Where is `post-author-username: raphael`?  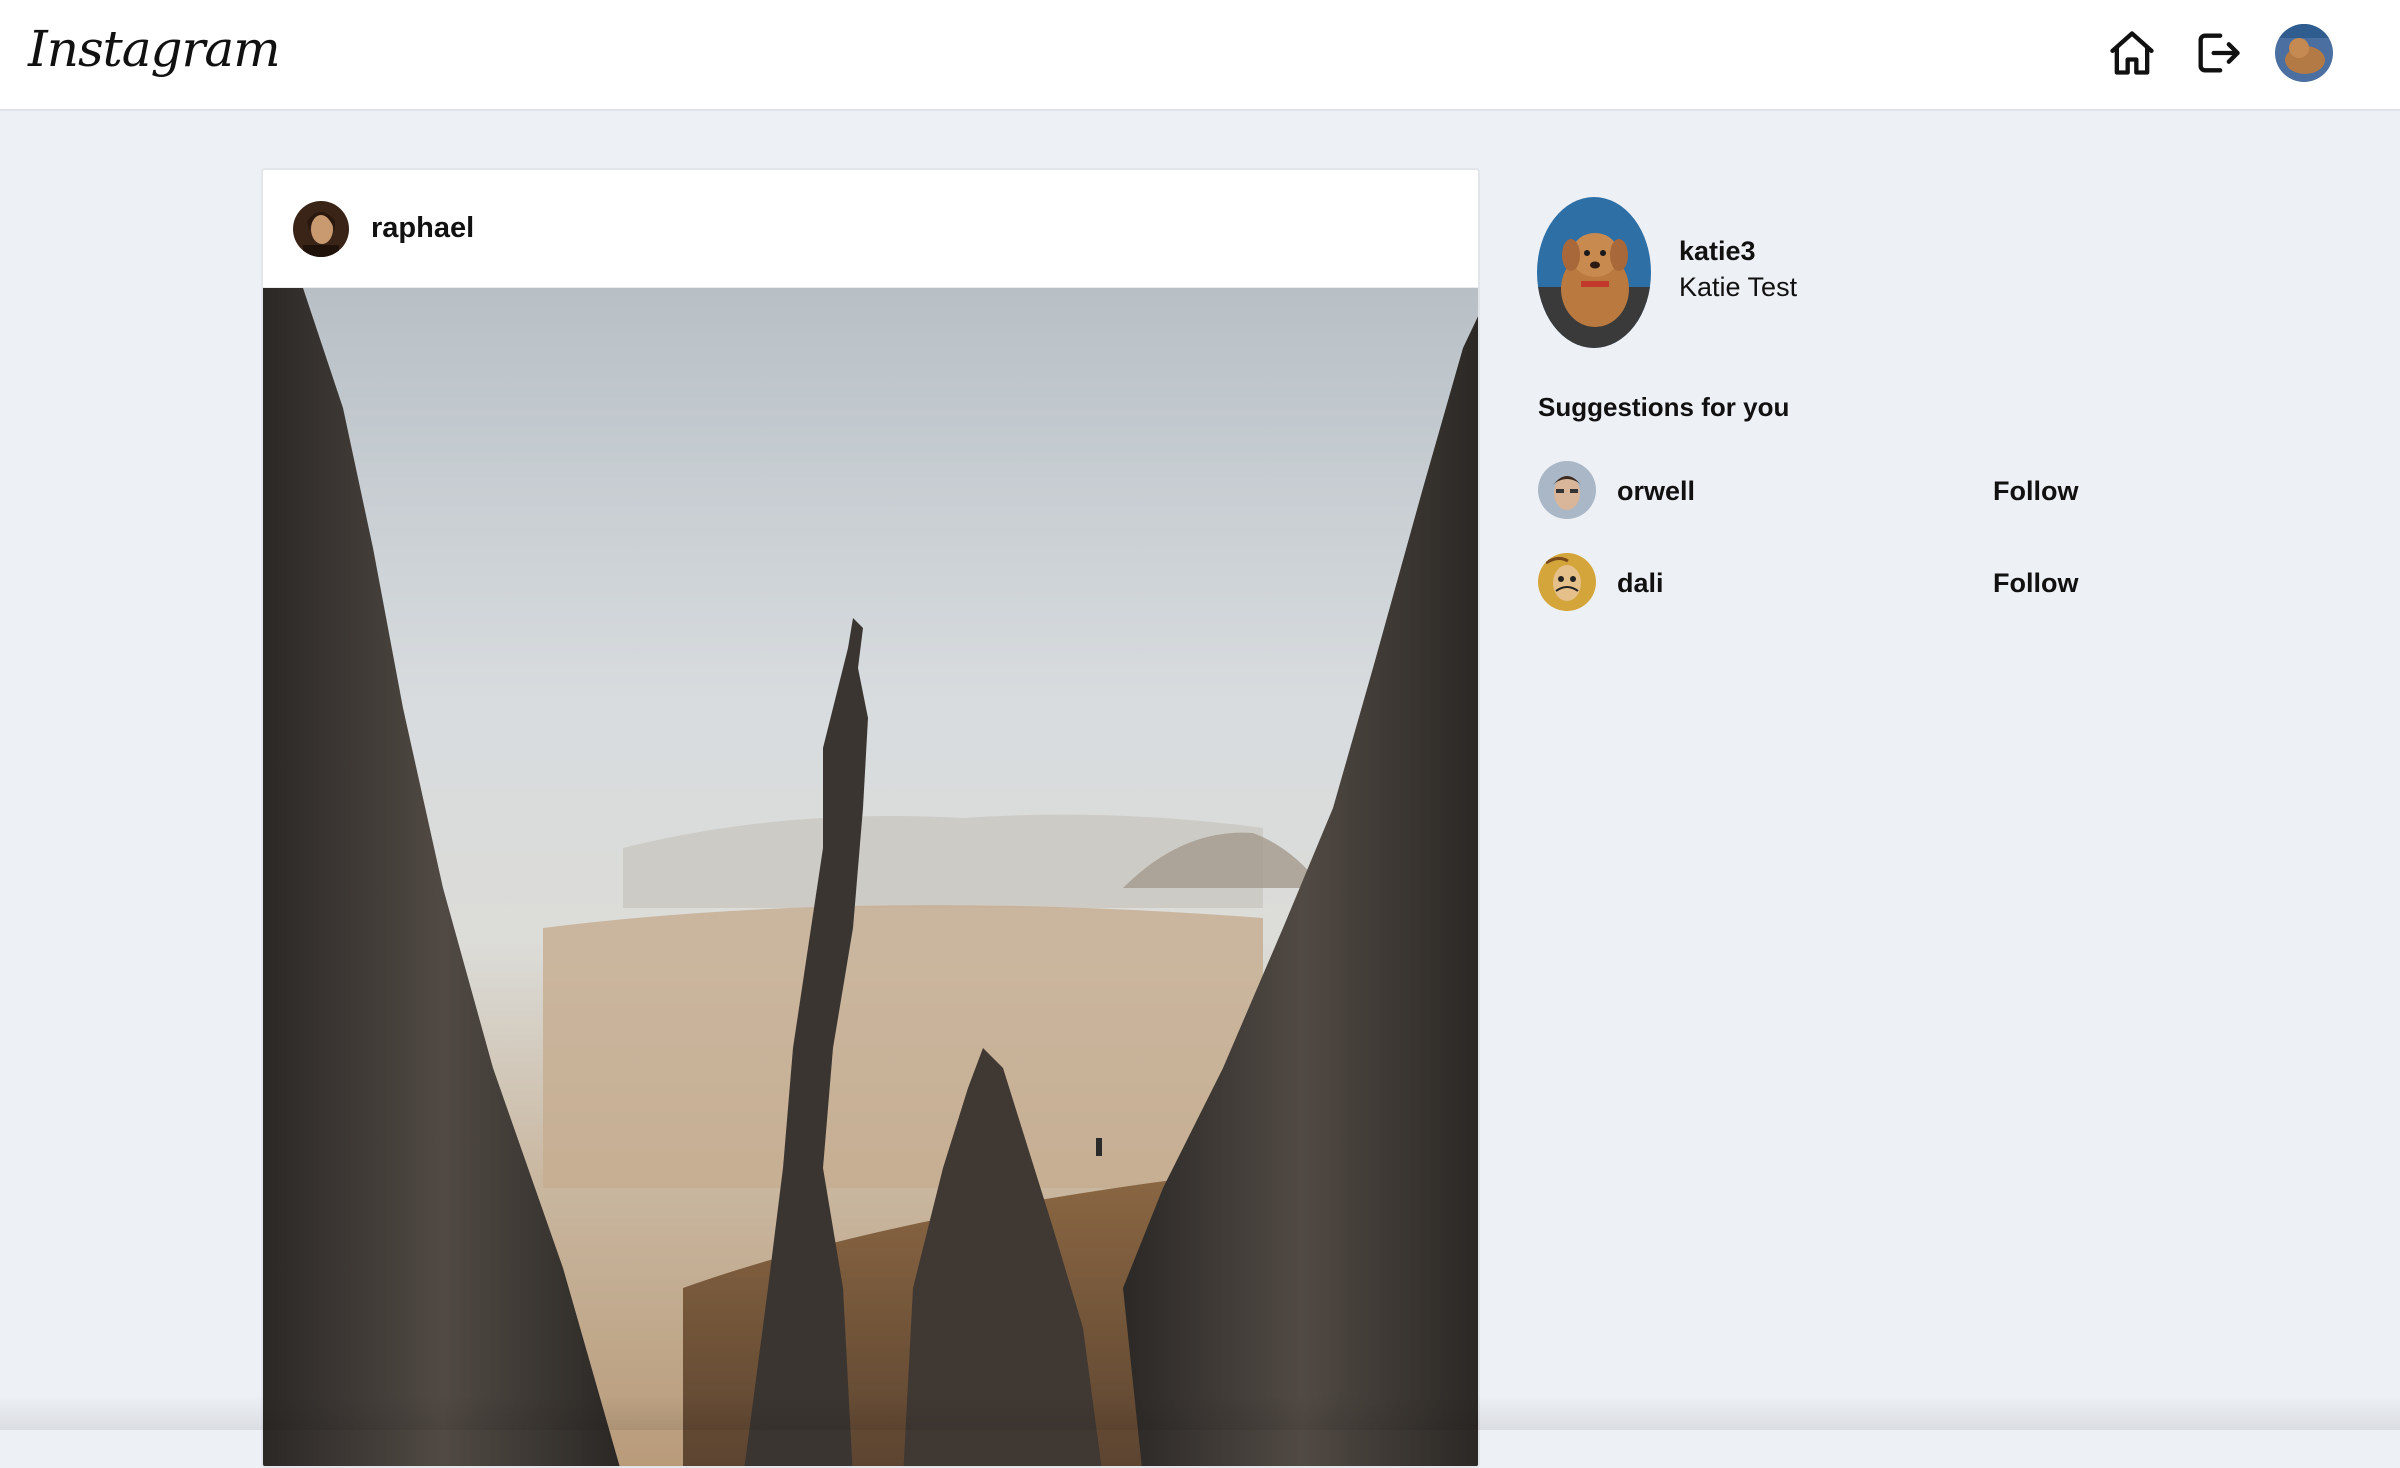 post-author-username: raphael is located at coordinates (422, 228).